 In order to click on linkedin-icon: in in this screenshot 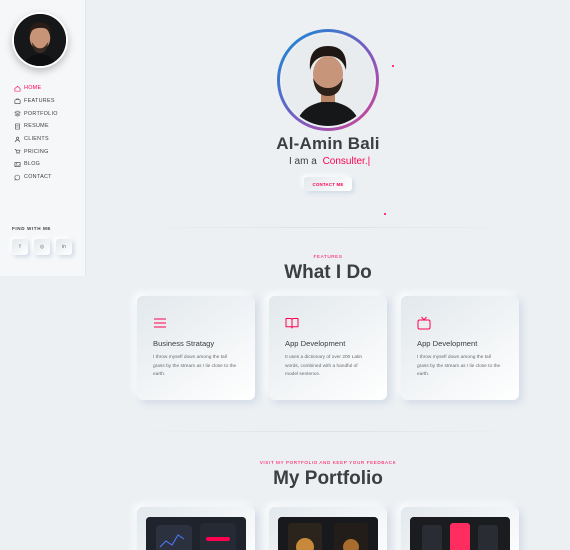, I will do `click(64, 247)`.